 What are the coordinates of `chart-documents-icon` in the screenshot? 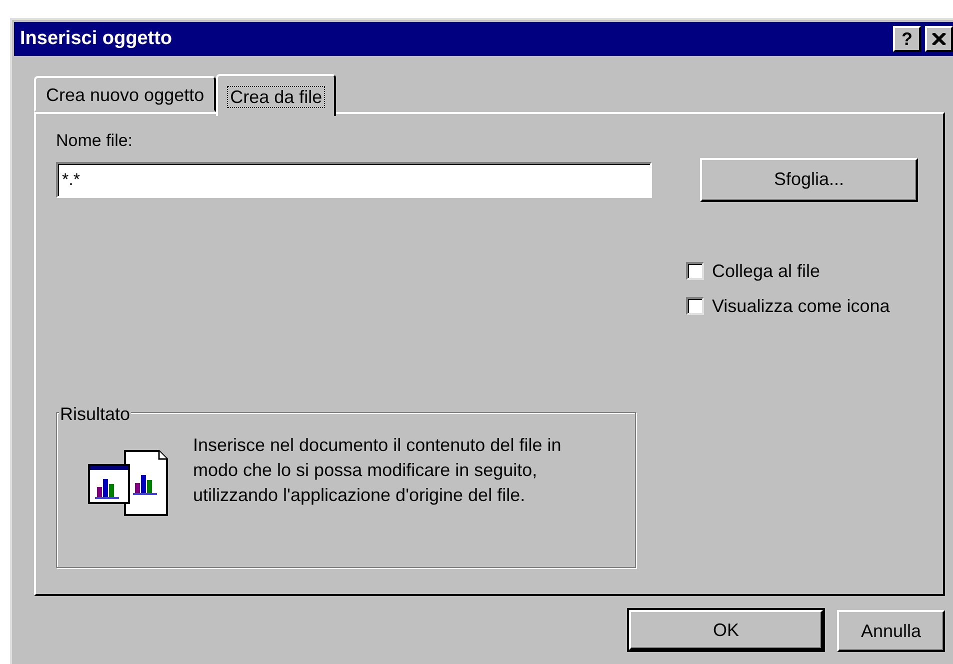 It's located at (129, 482).